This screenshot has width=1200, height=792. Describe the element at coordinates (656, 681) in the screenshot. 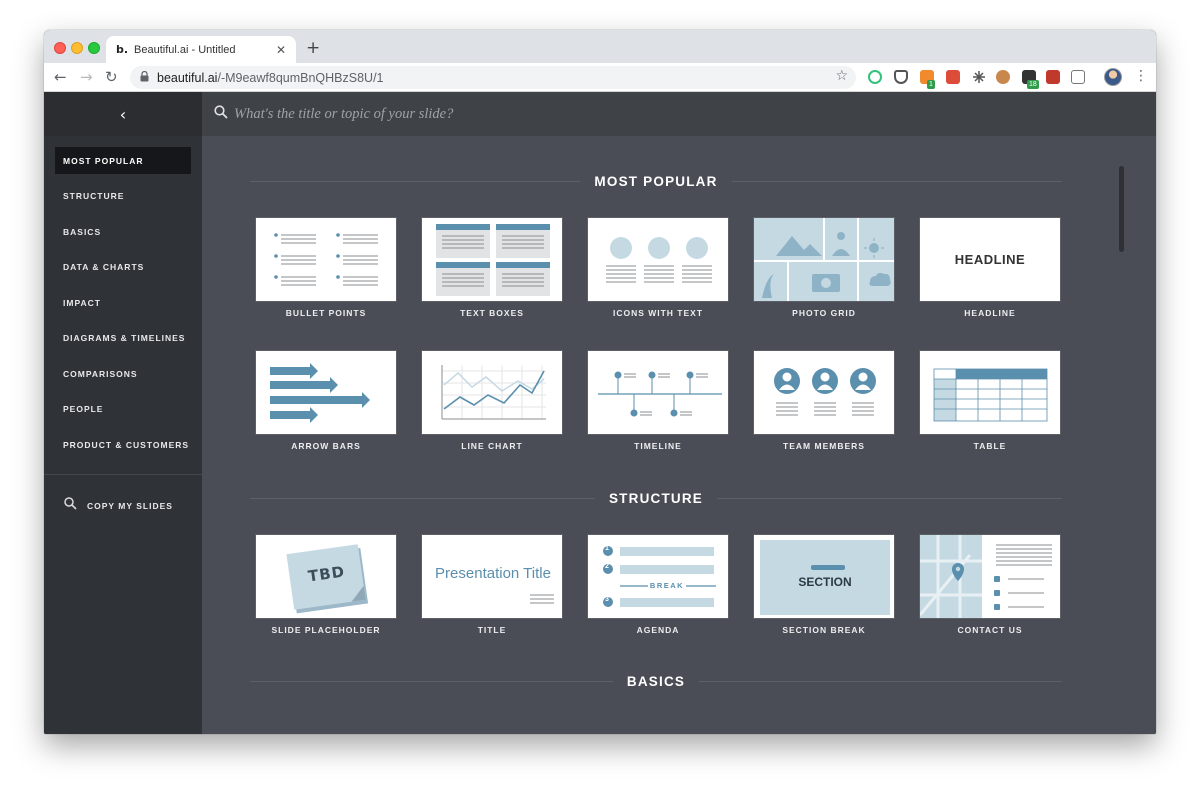

I see `section-title: BASICS` at that location.